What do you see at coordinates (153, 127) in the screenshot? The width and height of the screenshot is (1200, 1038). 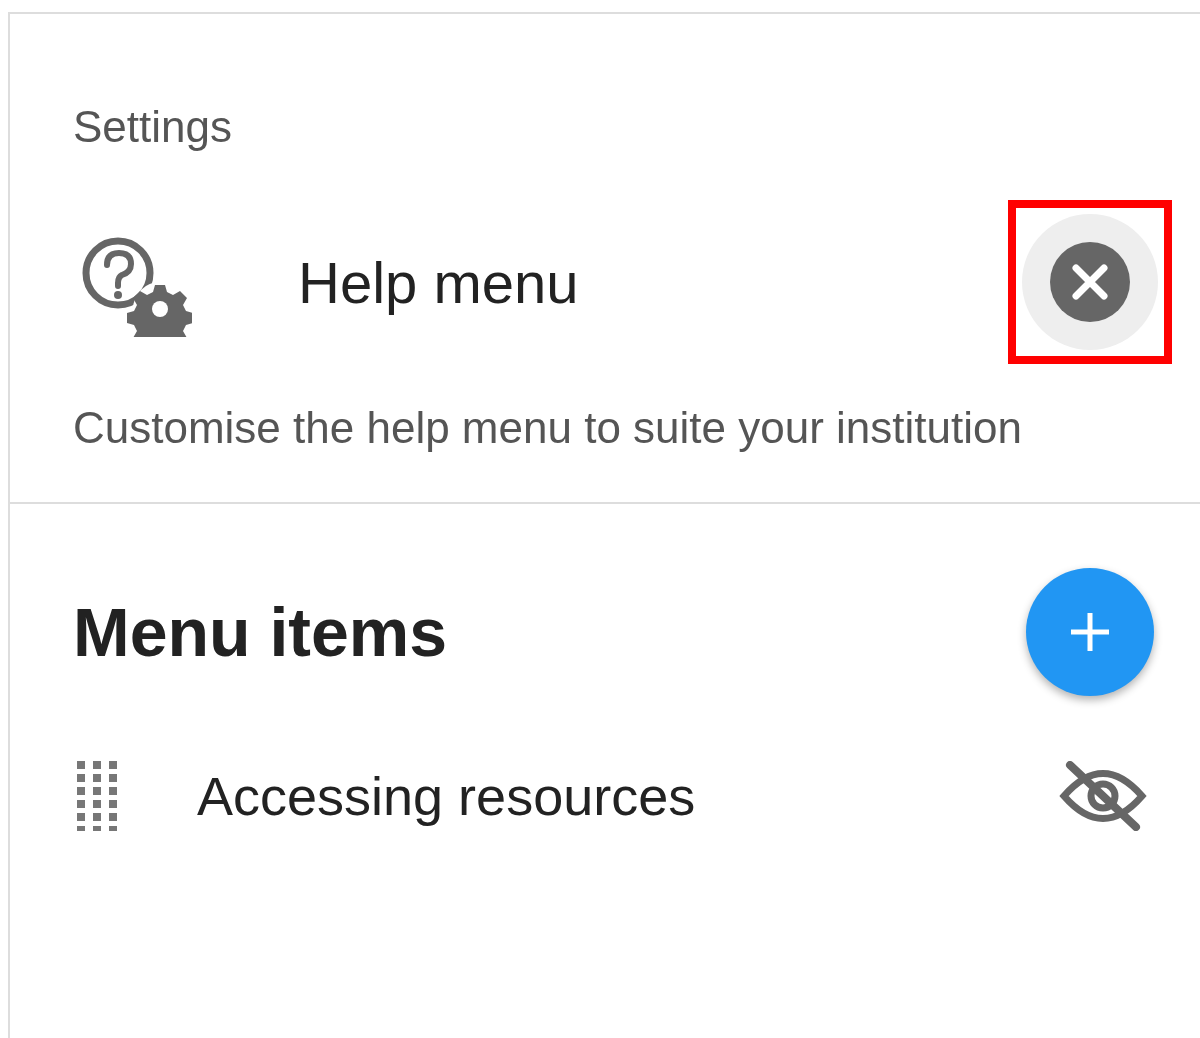 I see `section-label: Settings` at bounding box center [153, 127].